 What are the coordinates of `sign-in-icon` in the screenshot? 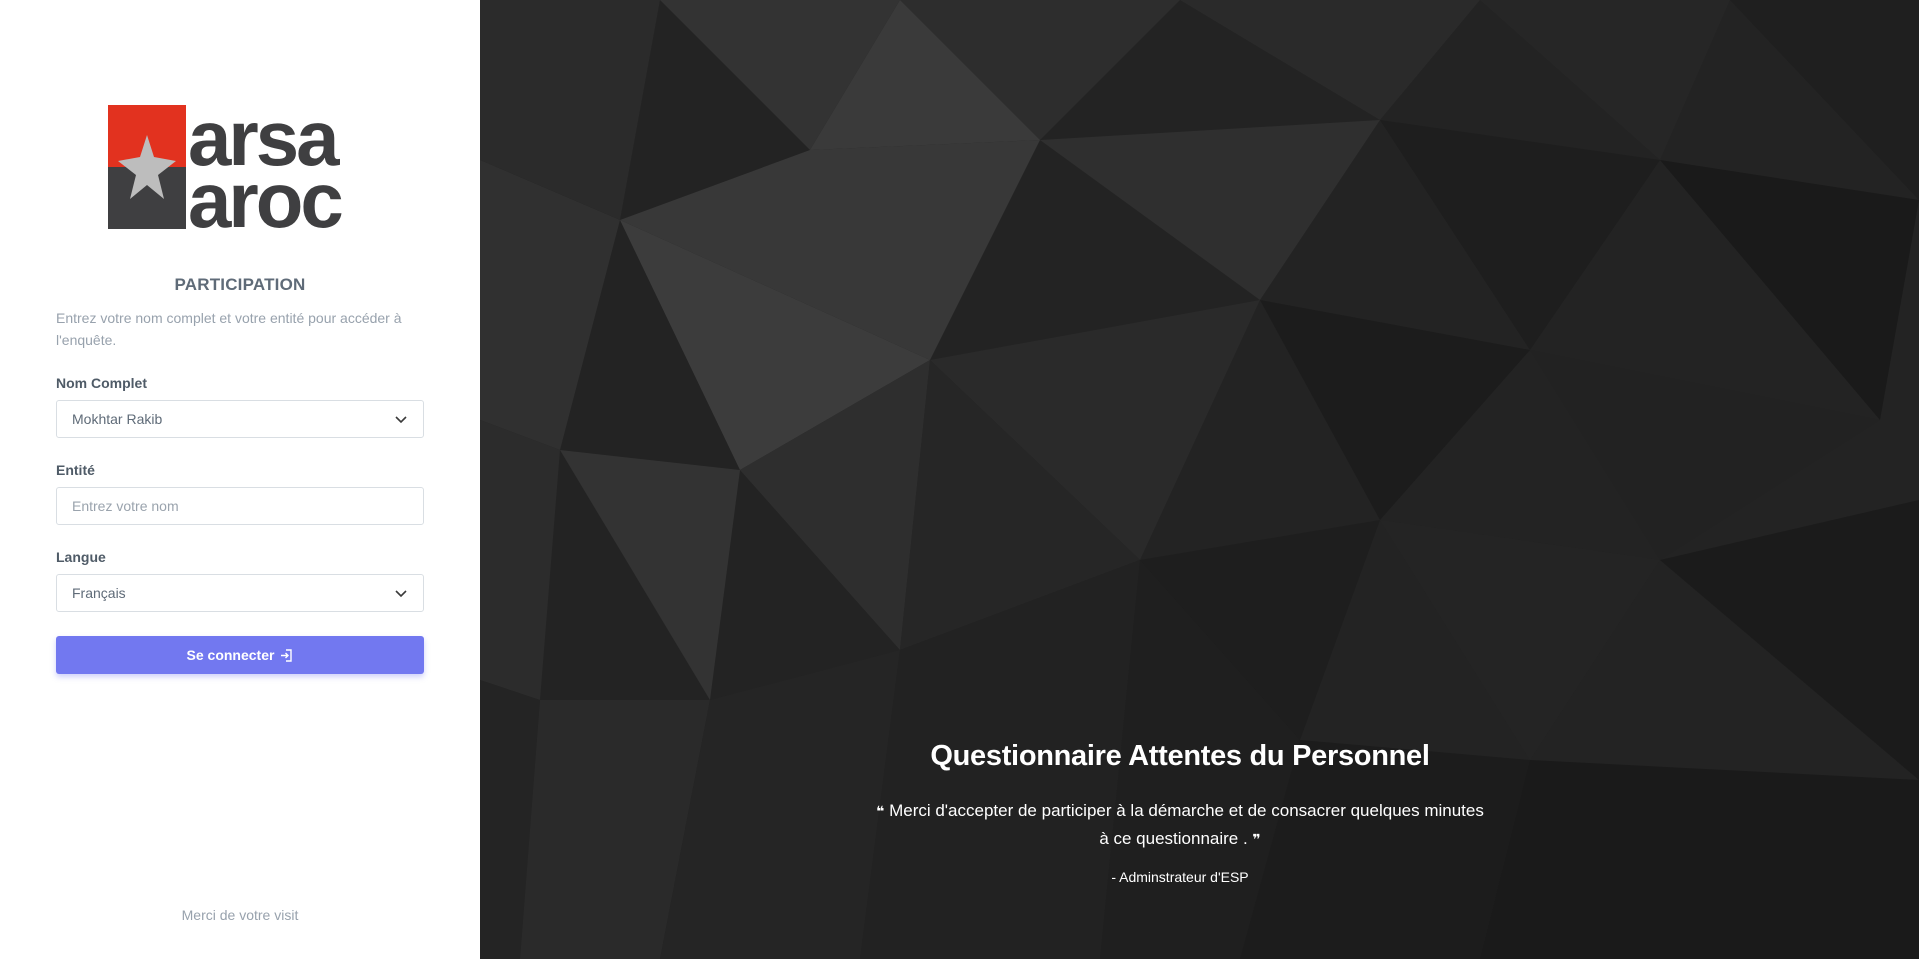 It's located at (287, 655).